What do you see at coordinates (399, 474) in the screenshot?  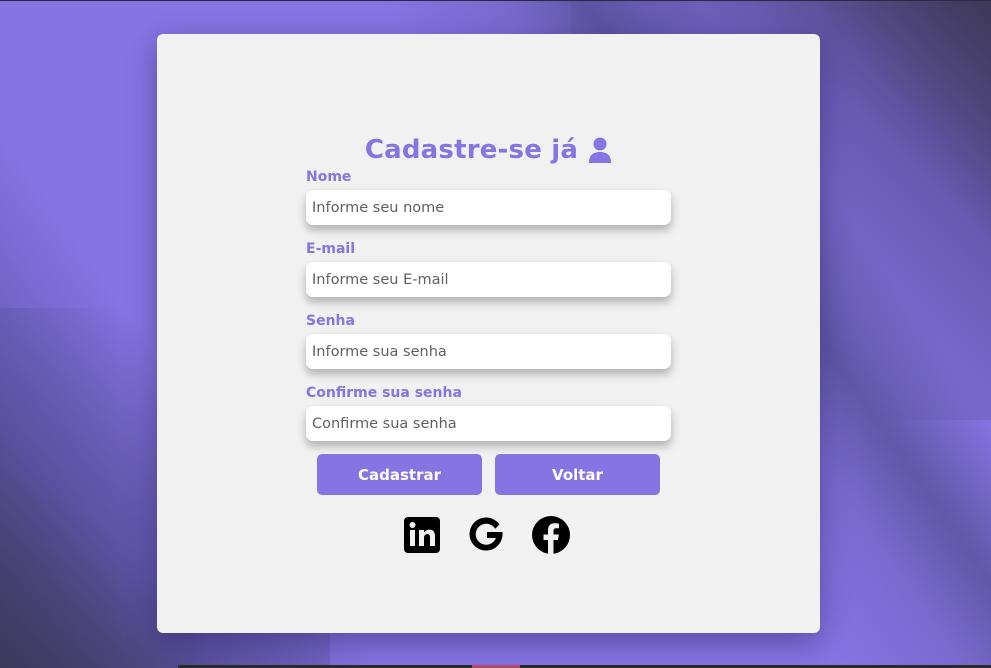 I see `register-button: Cadastrar` at bounding box center [399, 474].